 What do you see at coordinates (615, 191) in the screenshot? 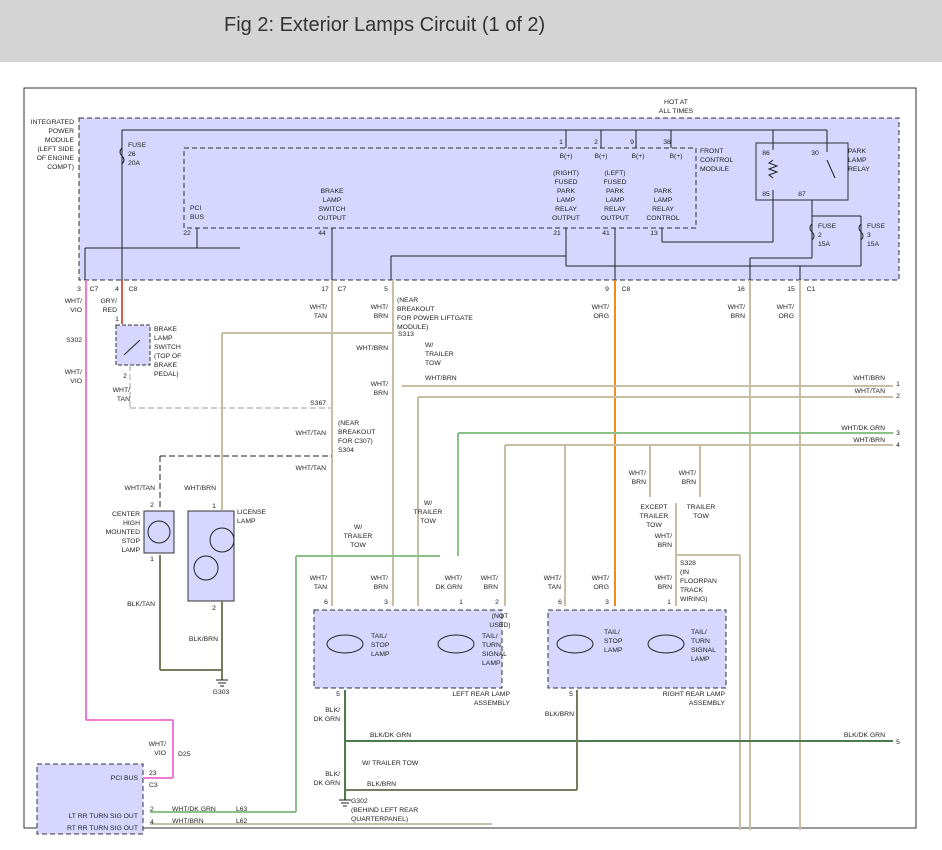
I see `left-fused-park-line: PARK` at bounding box center [615, 191].